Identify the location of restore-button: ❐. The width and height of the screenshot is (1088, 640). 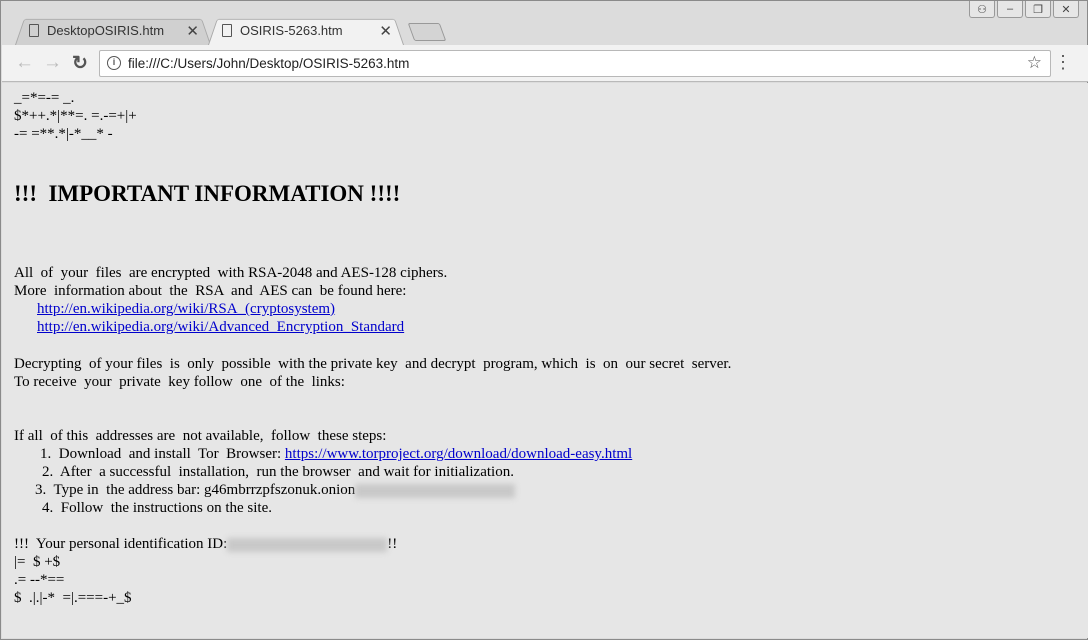
(1038, 9).